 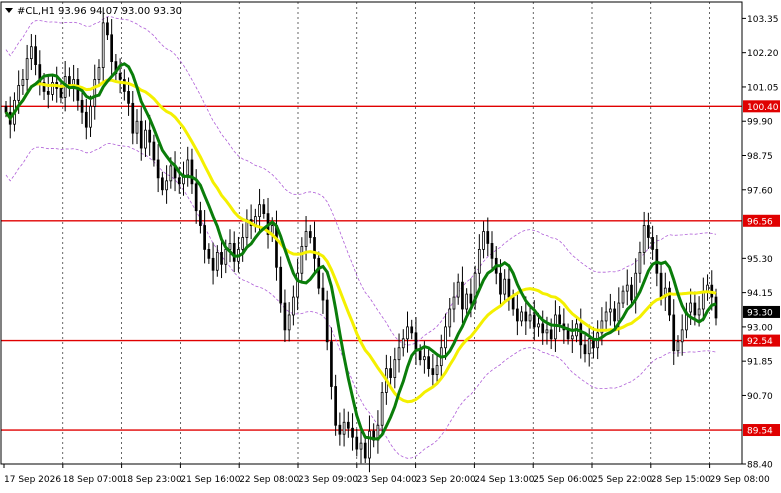 I want to click on ohlc-values: 93.96 94.07 93.00 93.30, so click(x=120, y=11).